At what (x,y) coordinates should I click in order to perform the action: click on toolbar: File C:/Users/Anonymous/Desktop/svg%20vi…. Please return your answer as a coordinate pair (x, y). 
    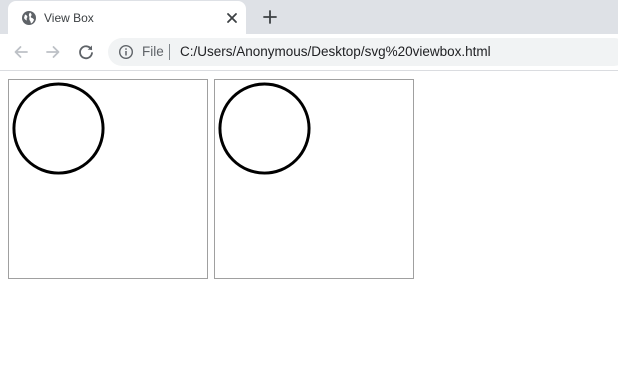
    Looking at the image, I should click on (309, 52).